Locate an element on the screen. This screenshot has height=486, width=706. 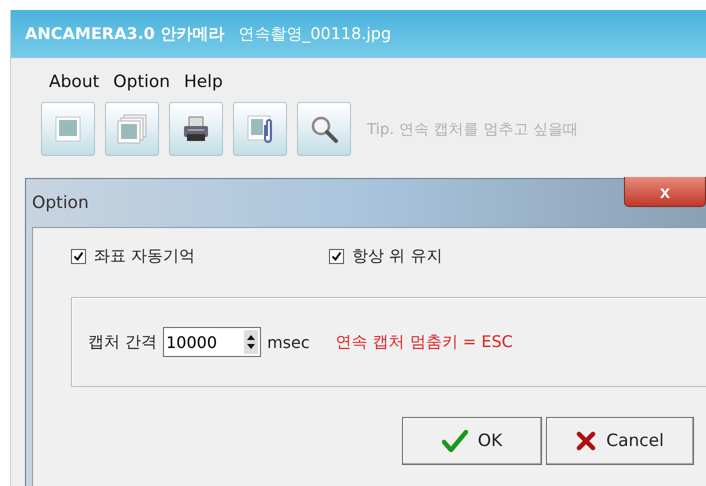
printer-icon is located at coordinates (196, 129).